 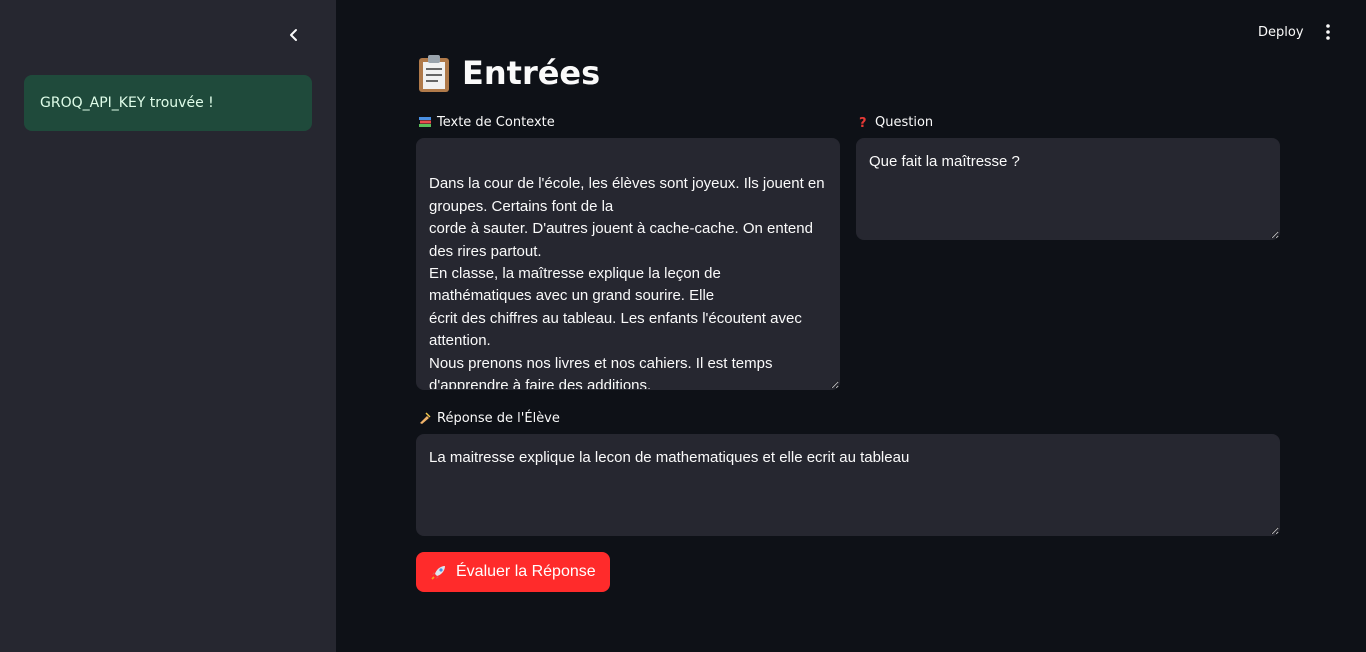 I want to click on question-label: ? Question, so click(x=894, y=122).